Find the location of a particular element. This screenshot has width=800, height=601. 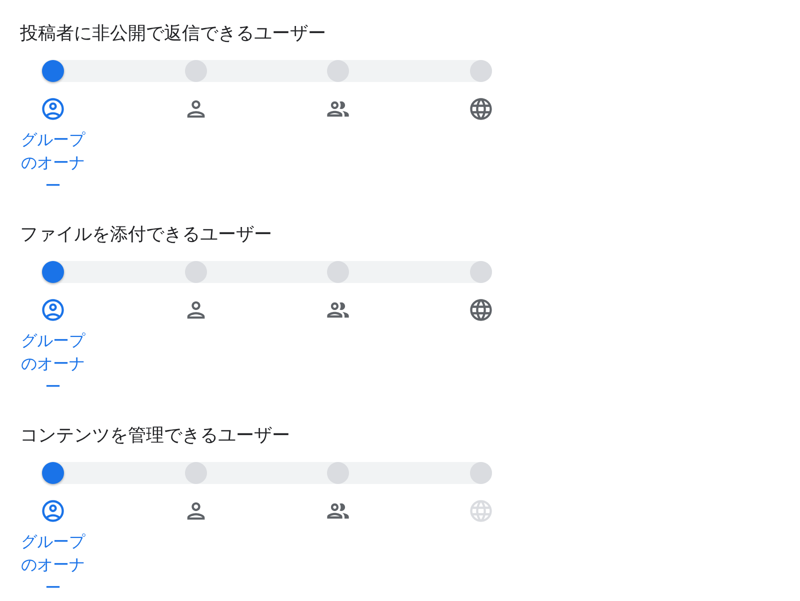

section-title: コンテンツを管理できるユーザー is located at coordinates (155, 436).